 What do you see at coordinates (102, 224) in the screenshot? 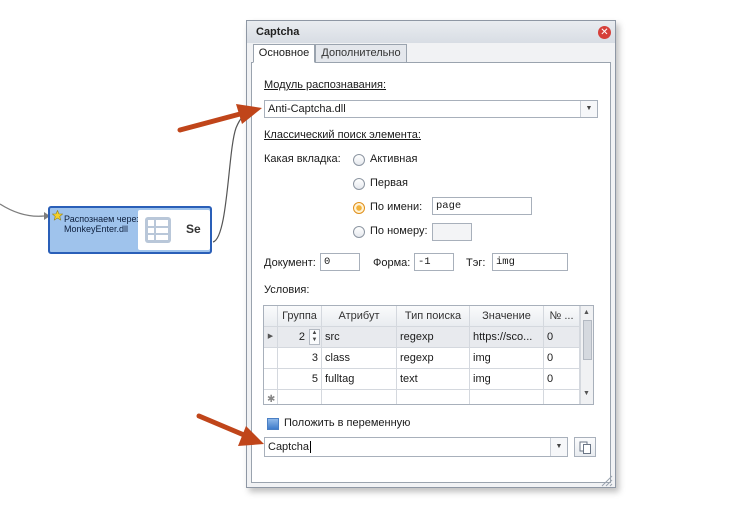
I see `node-label: Распознаем через MonkeyEnter.dll` at bounding box center [102, 224].